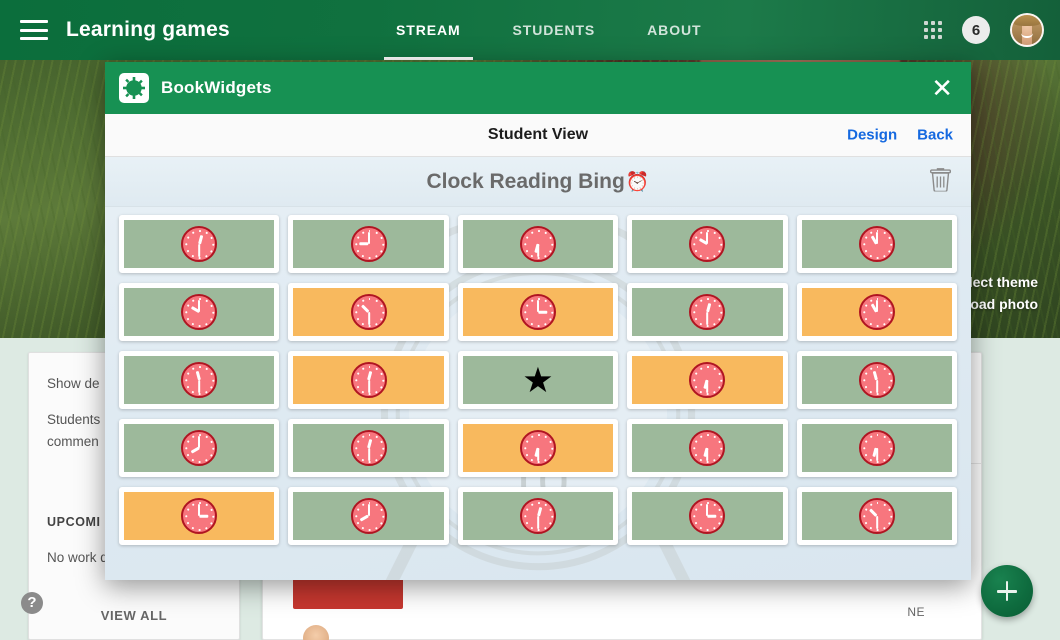 This screenshot has width=1060, height=640. Describe the element at coordinates (1027, 30) in the screenshot. I see `user-avatar` at that location.